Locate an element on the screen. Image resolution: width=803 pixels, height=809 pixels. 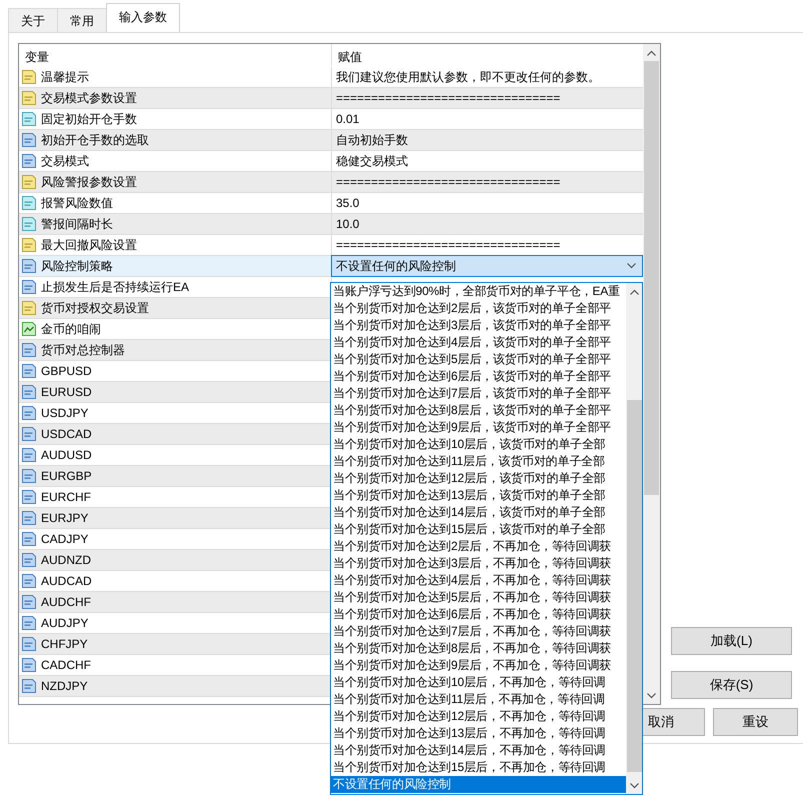
table-cell: USDJPY is located at coordinates (175, 413).